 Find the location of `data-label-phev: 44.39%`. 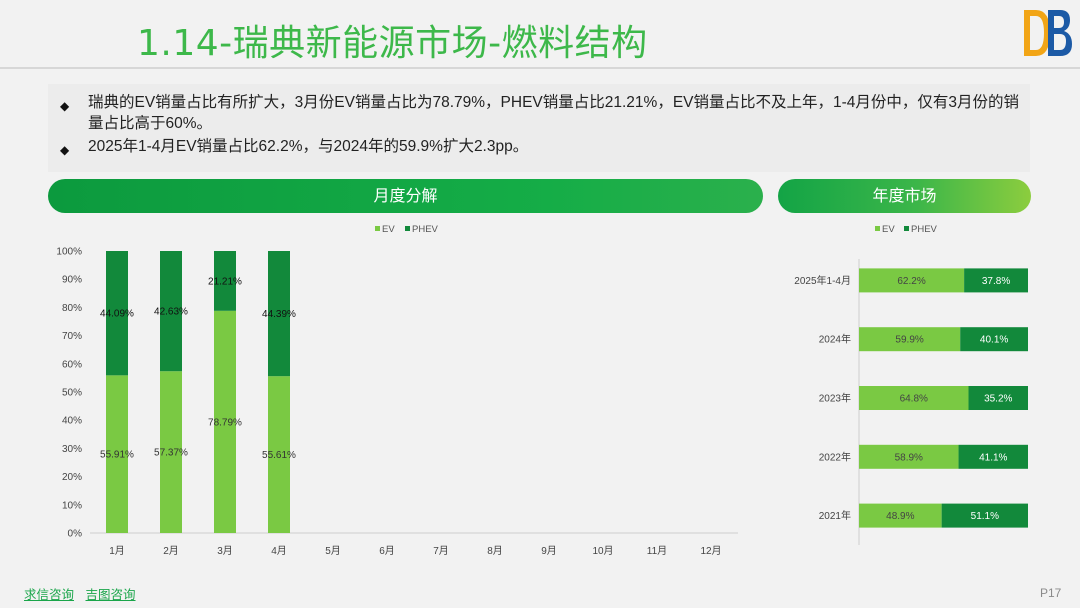

data-label-phev: 44.39% is located at coordinates (279, 314).